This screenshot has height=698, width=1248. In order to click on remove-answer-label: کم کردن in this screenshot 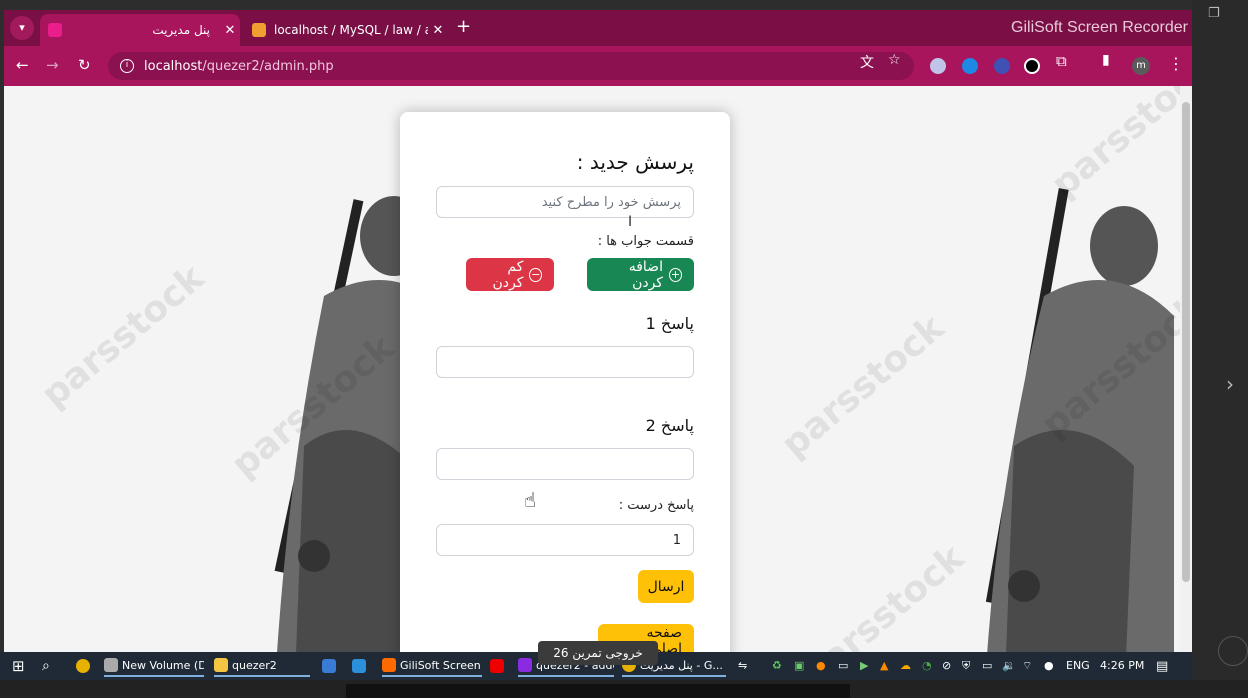, I will do `click(508, 274)`.